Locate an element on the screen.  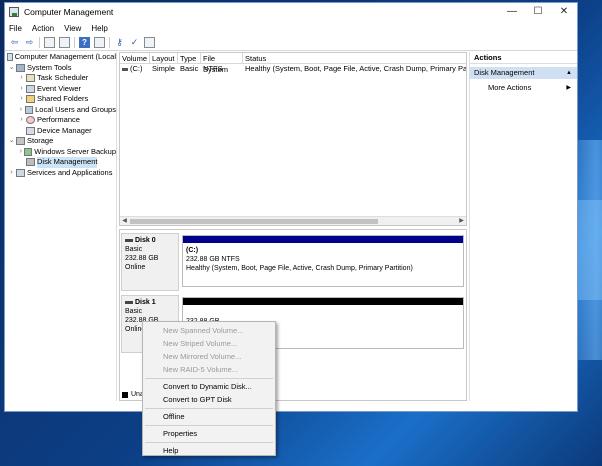
menu-item-offline: Offline is located at coordinates (209, 416).